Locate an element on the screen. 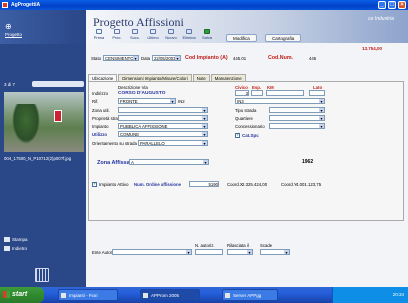 The width and height of the screenshot is (408, 303). zona-affissa-label: Zona Affissa is located at coordinates (113, 163).